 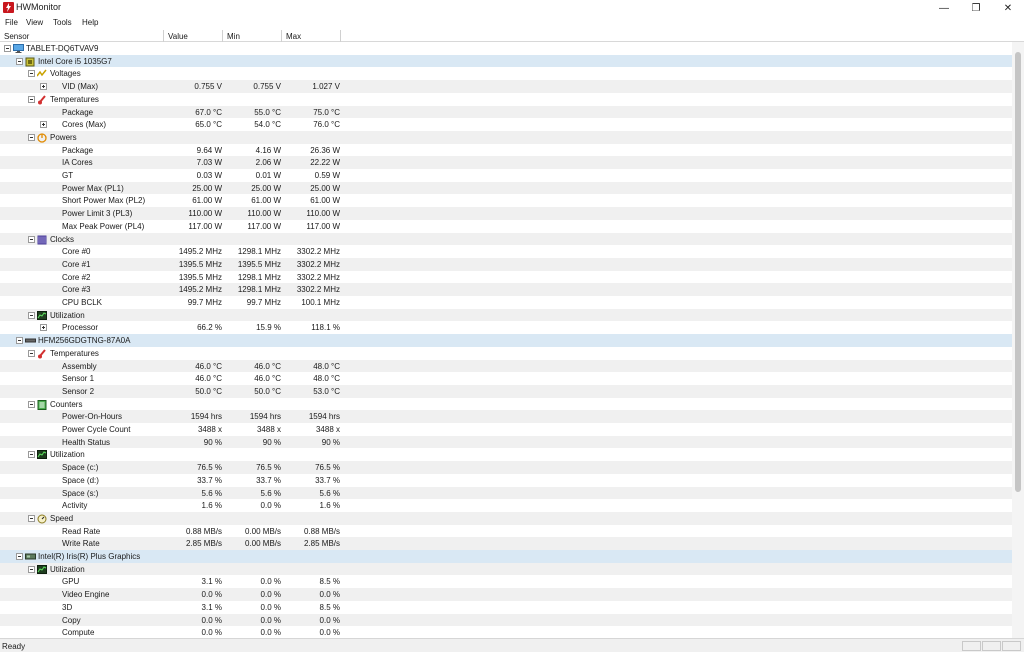 What do you see at coordinates (267, 379) in the screenshot?
I see `min-cell: 46.0 °C` at bounding box center [267, 379].